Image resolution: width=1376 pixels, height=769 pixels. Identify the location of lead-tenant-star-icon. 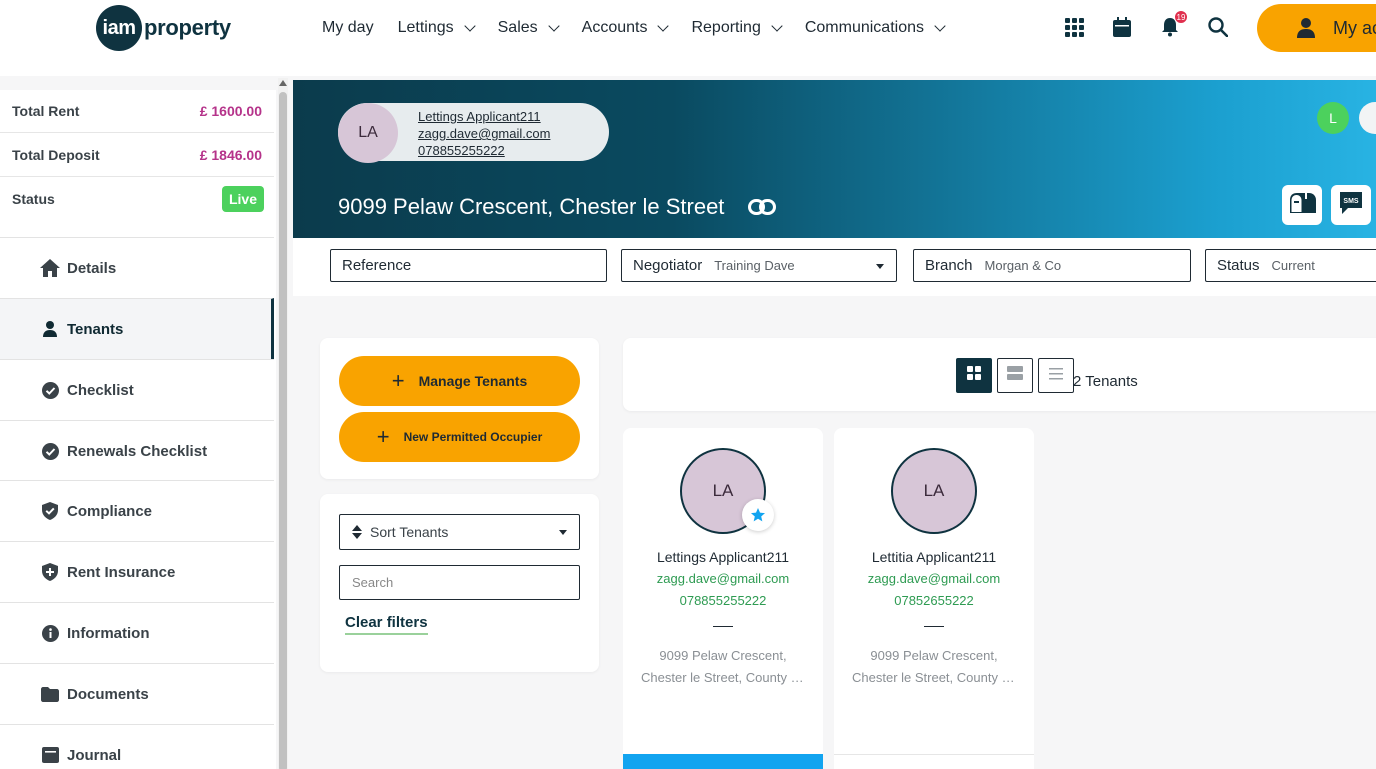
(758, 515).